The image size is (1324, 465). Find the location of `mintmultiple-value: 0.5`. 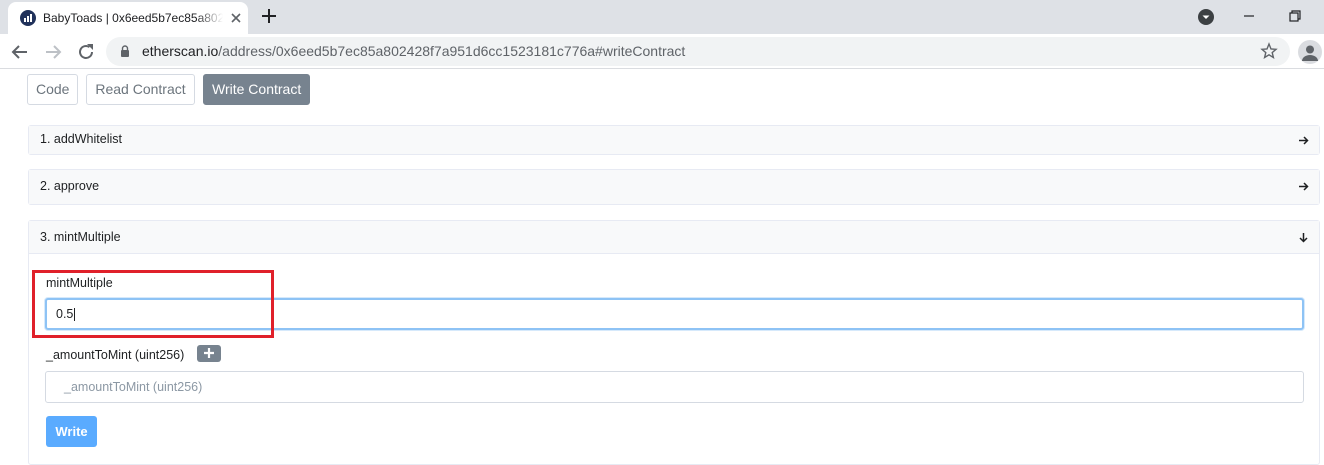

mintmultiple-value: 0.5 is located at coordinates (65, 314).